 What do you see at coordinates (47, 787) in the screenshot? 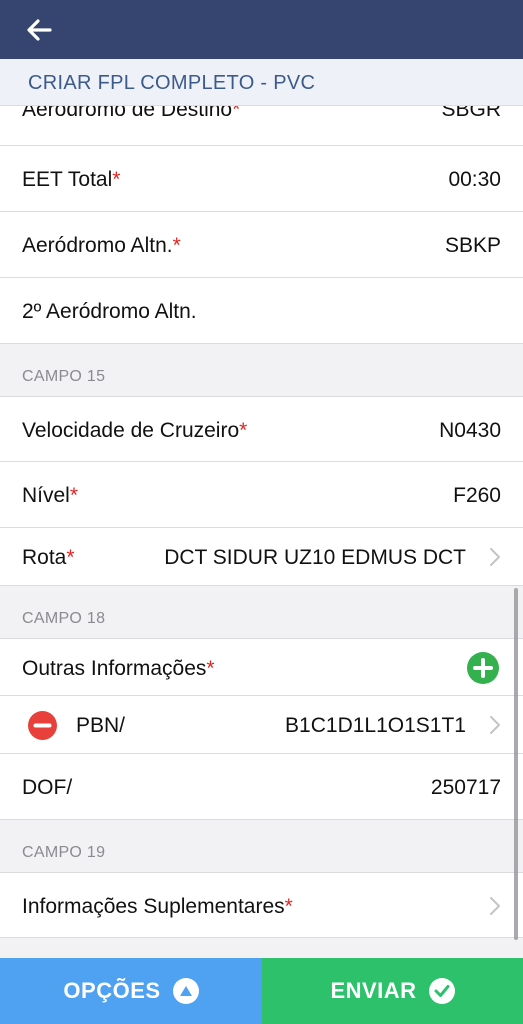
I see `row-label: DOF/` at bounding box center [47, 787].